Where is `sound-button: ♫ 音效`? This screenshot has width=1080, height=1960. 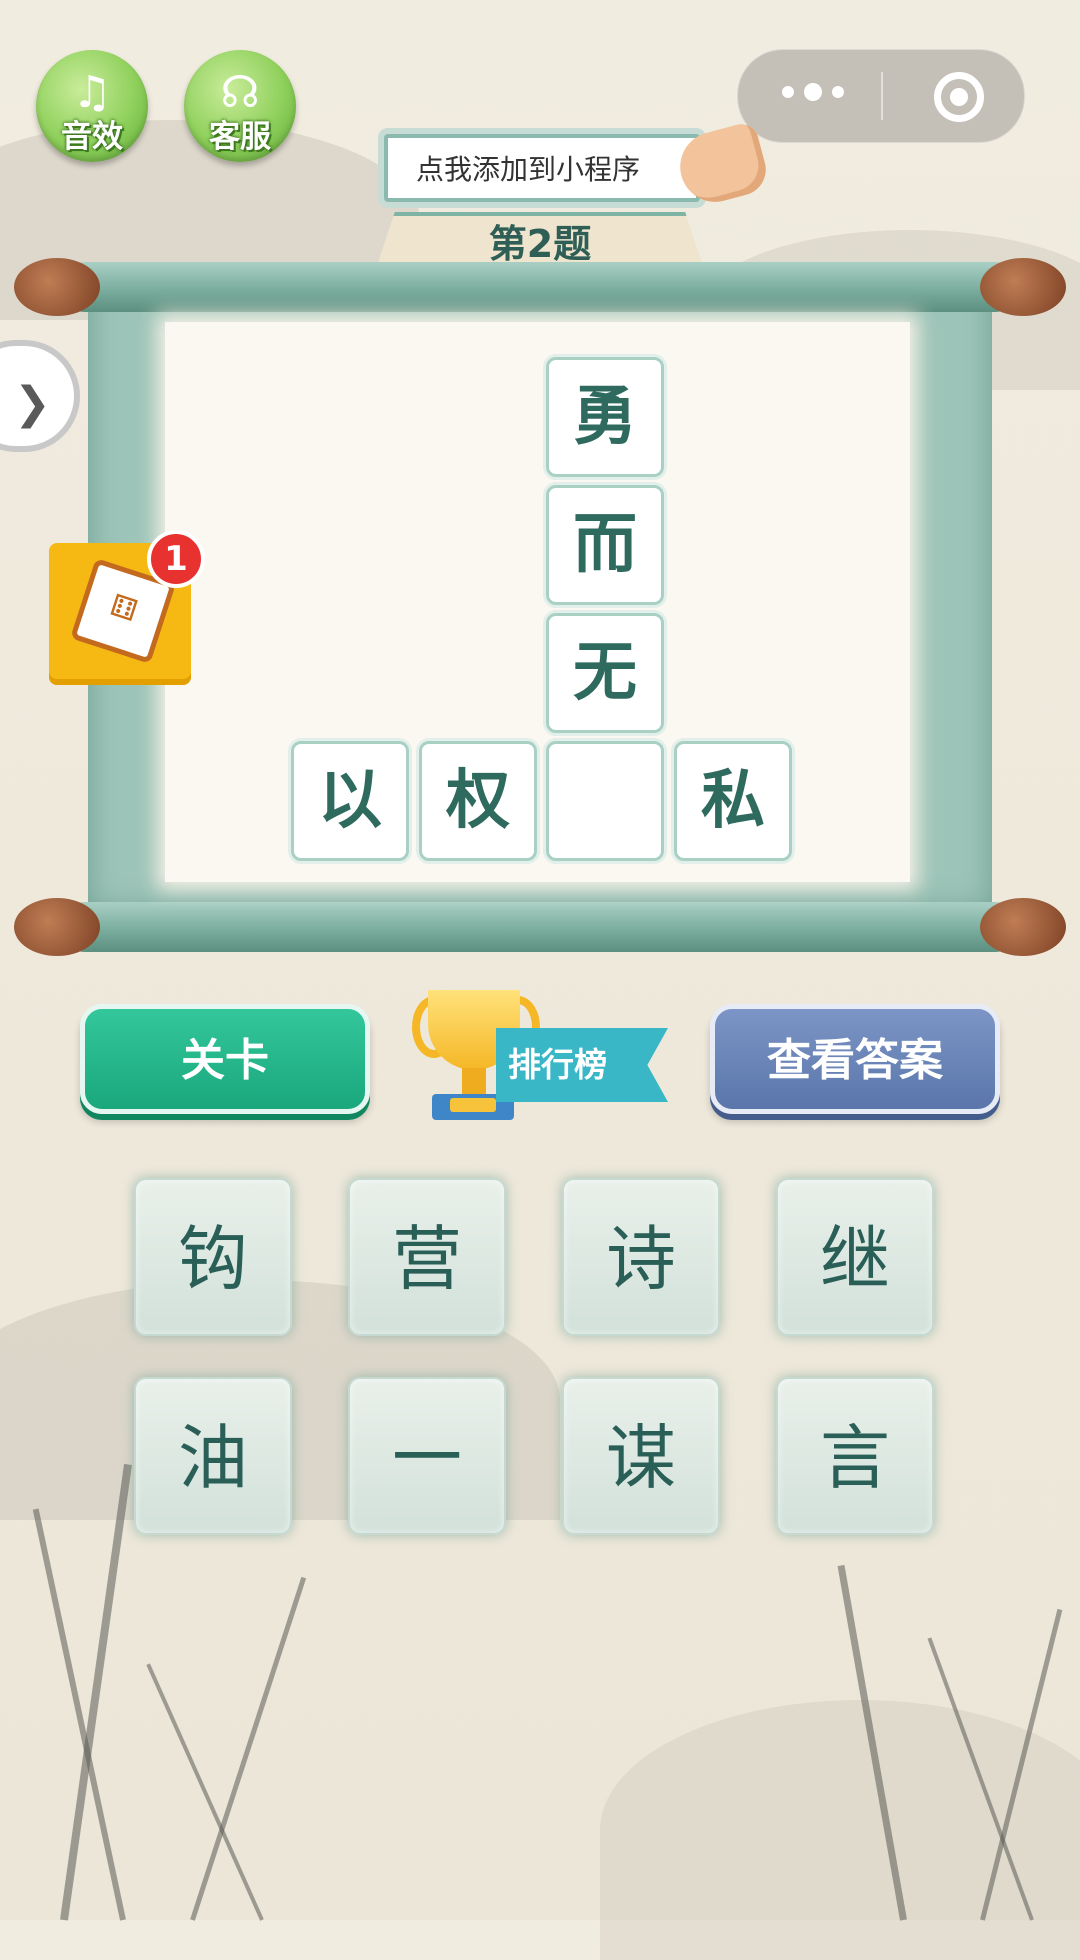
sound-button: ♫ 音效 is located at coordinates (92, 106).